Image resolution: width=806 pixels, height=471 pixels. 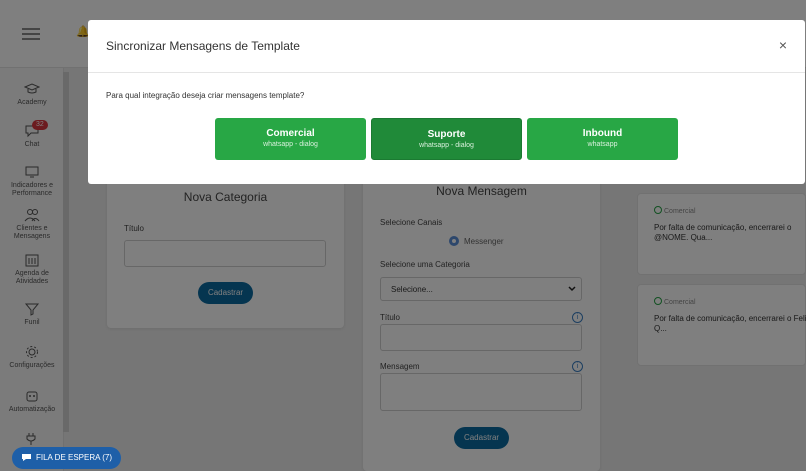 I want to click on close-icon: ×, so click(x=783, y=45).